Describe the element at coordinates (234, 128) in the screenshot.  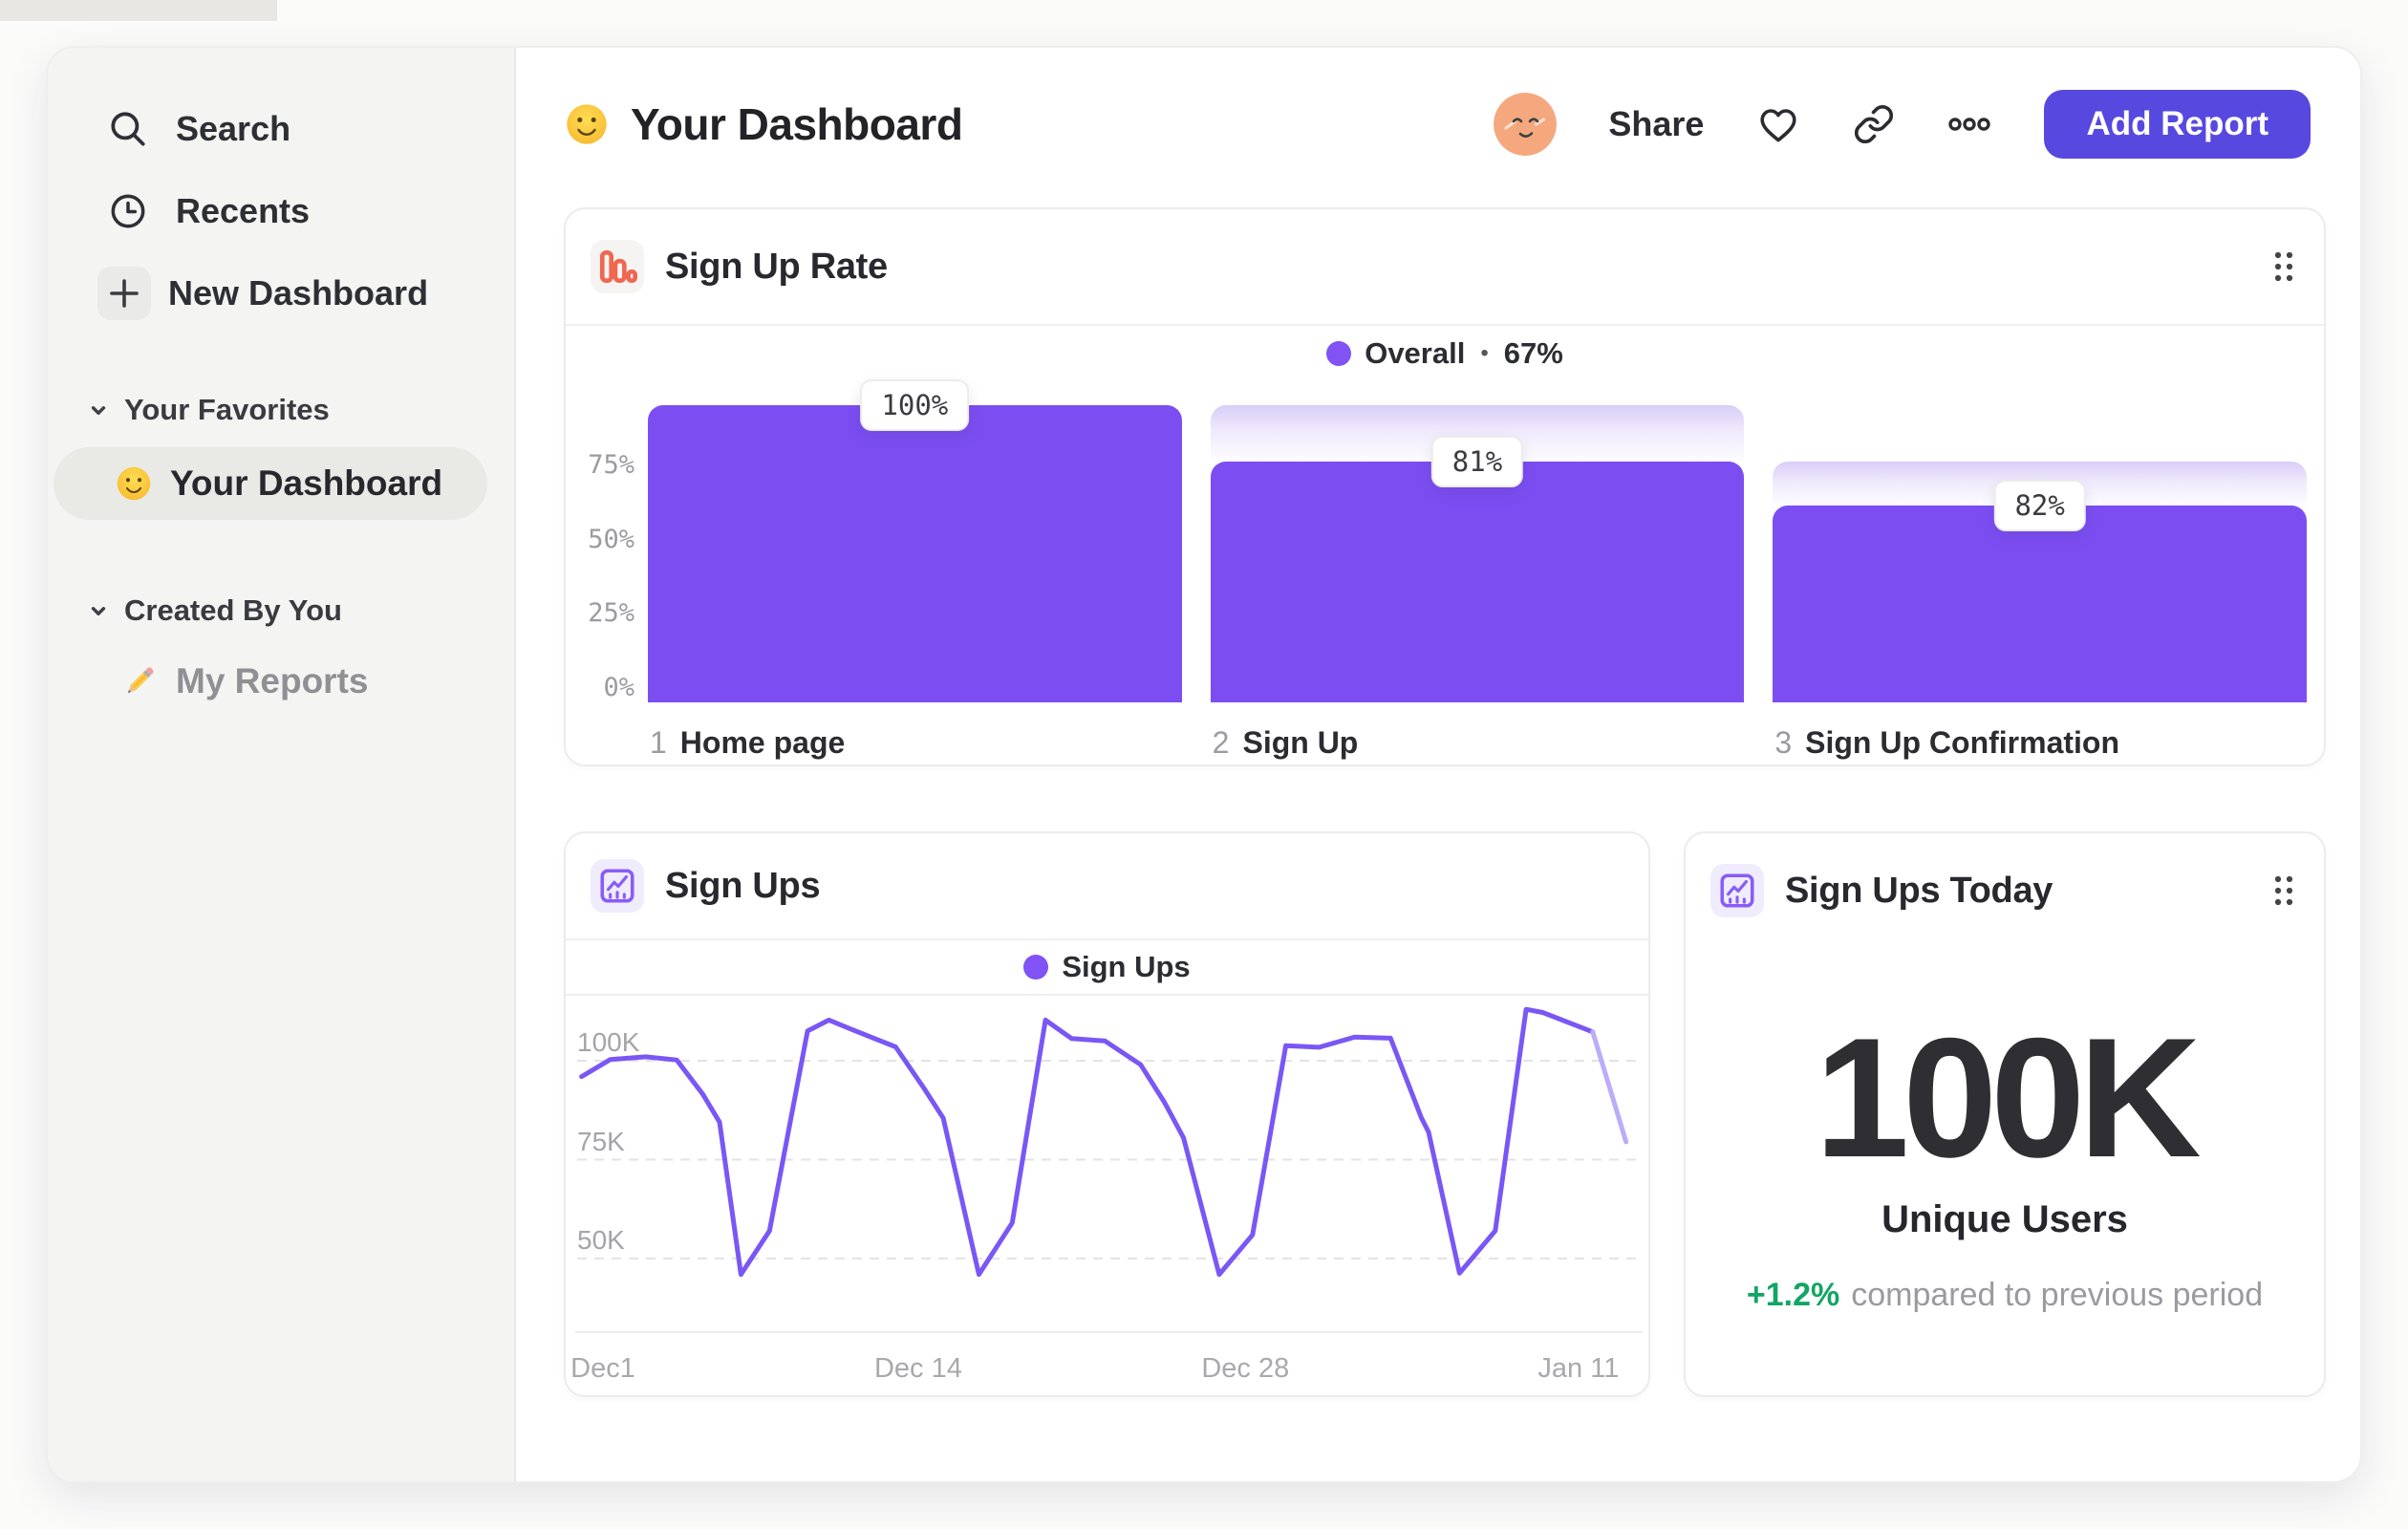
I see `sidebar-item-label: Search` at that location.